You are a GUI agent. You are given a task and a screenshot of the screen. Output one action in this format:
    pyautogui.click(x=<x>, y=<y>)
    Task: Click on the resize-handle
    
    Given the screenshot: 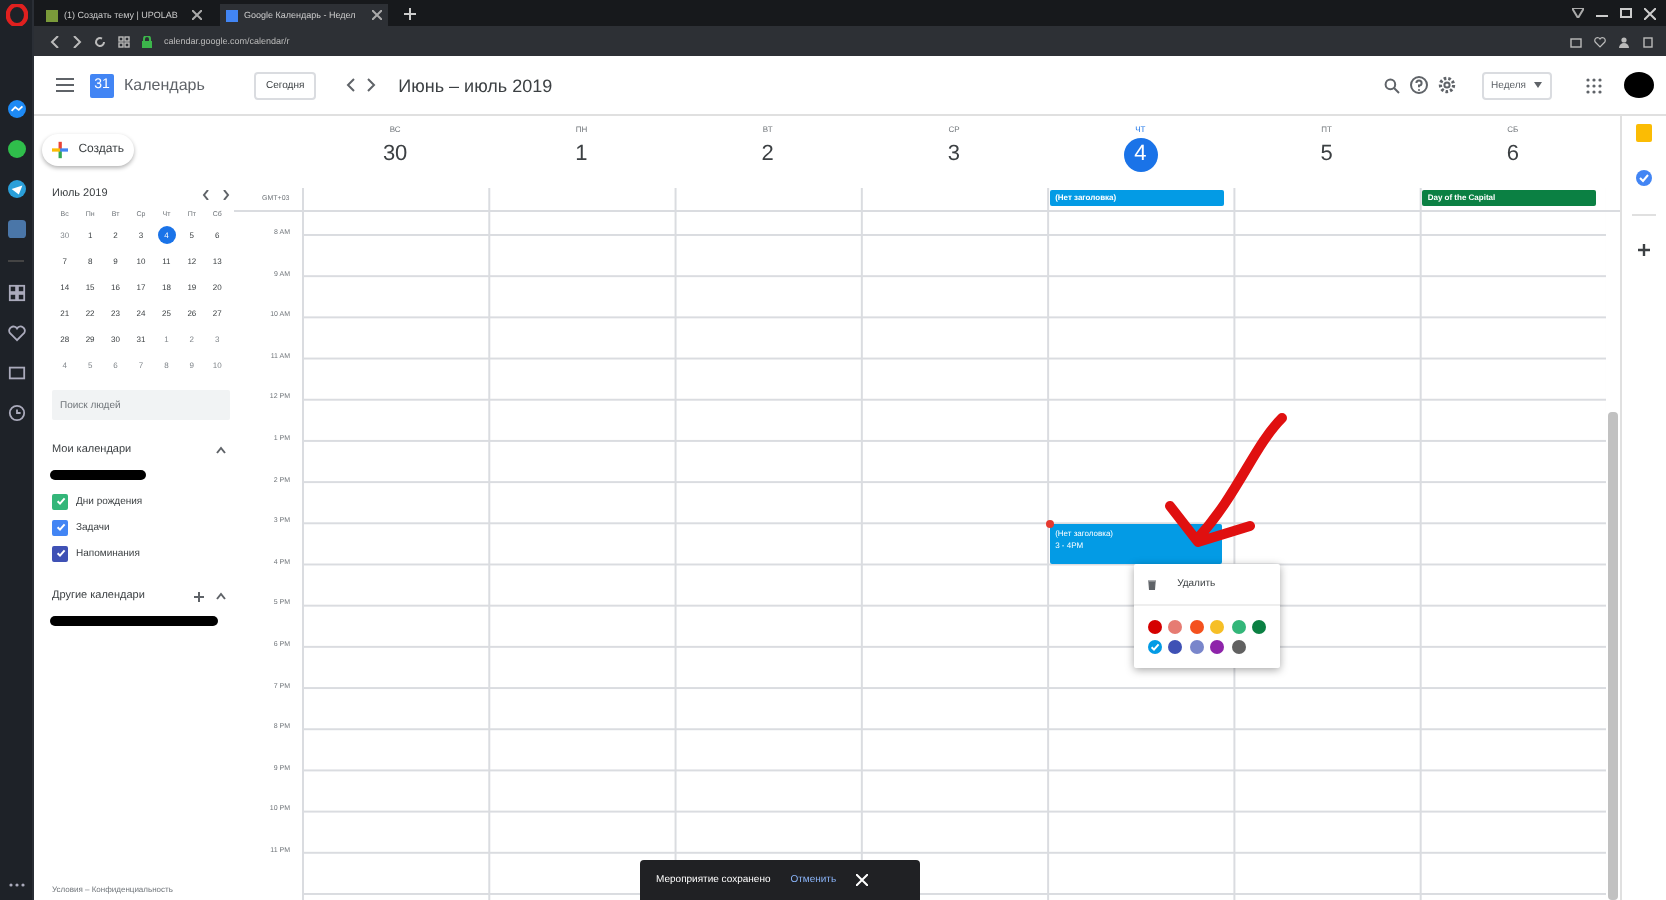 What is the action you would take?
    pyautogui.click(x=1049, y=524)
    